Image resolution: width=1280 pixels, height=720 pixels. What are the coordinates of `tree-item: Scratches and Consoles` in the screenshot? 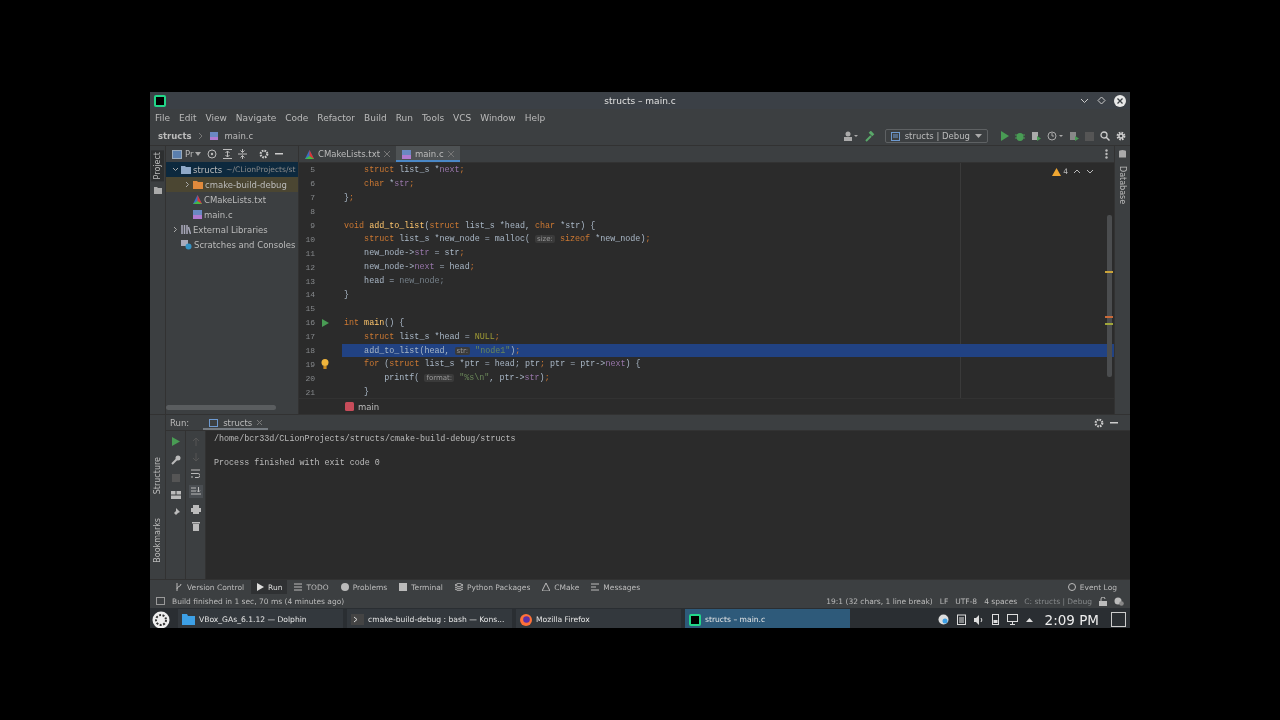 It's located at (232, 244).